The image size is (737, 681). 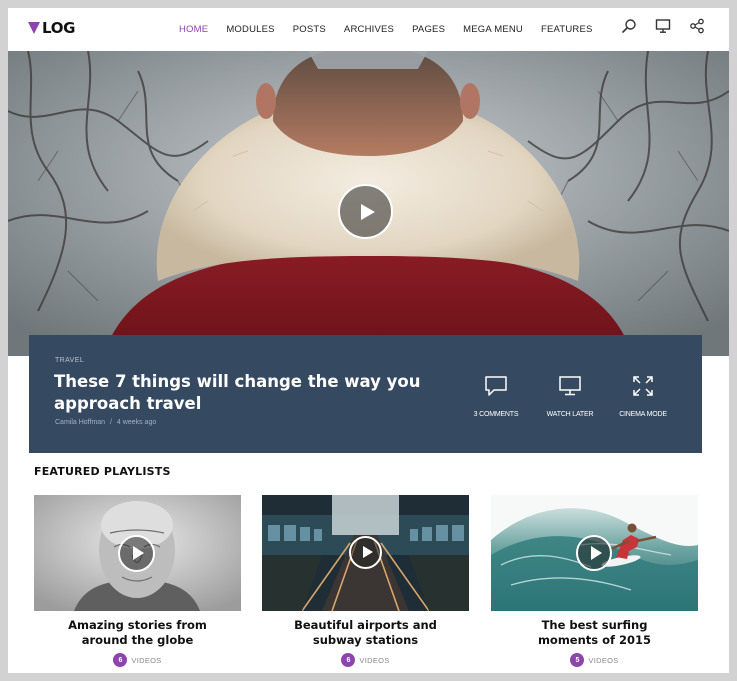 I want to click on playlist-title-line: around the globe, so click(x=137, y=640).